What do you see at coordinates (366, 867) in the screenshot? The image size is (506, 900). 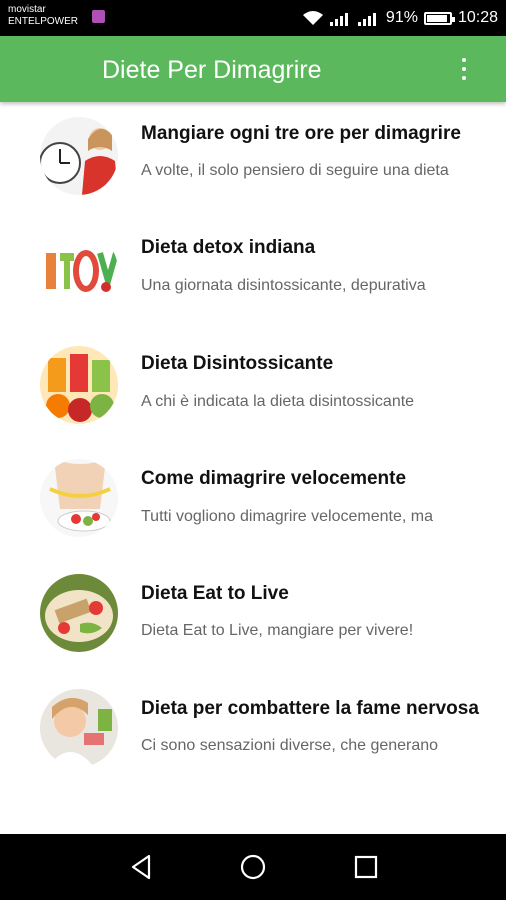 I see `recents-square-icon` at bounding box center [366, 867].